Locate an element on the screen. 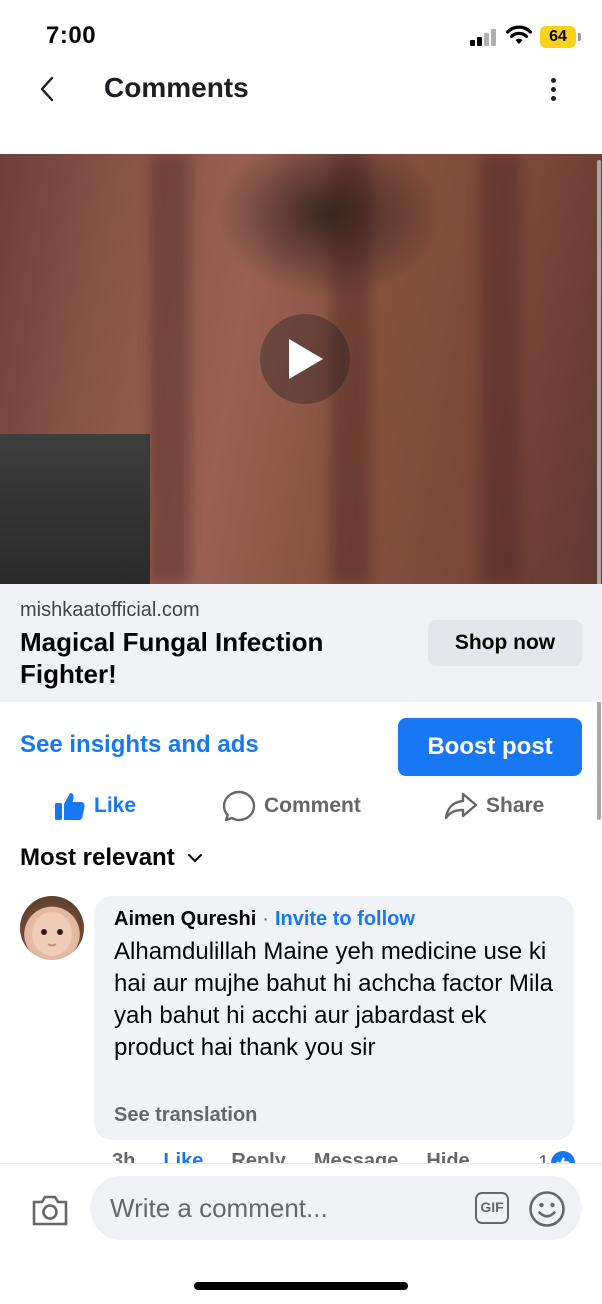  comment-author: Aimen Qureshi is located at coordinates (185, 919).